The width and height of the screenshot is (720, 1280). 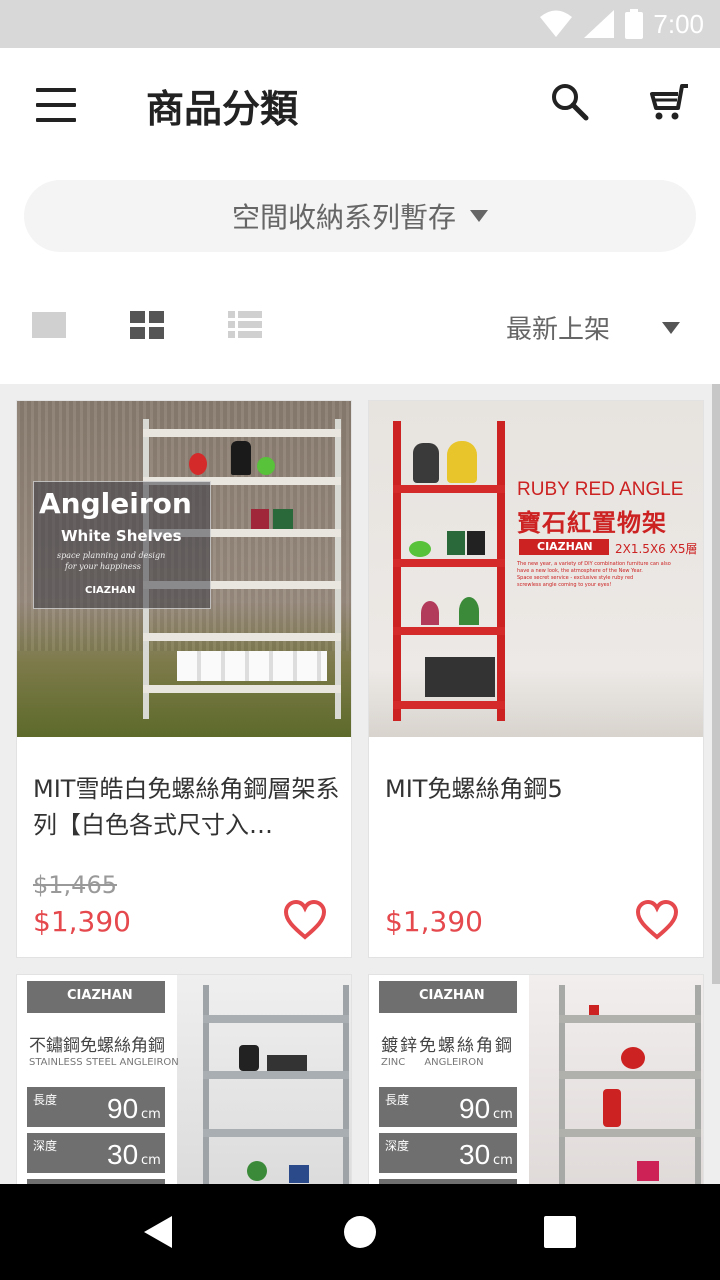 I want to click on sort-chevron-icon, so click(x=671, y=328).